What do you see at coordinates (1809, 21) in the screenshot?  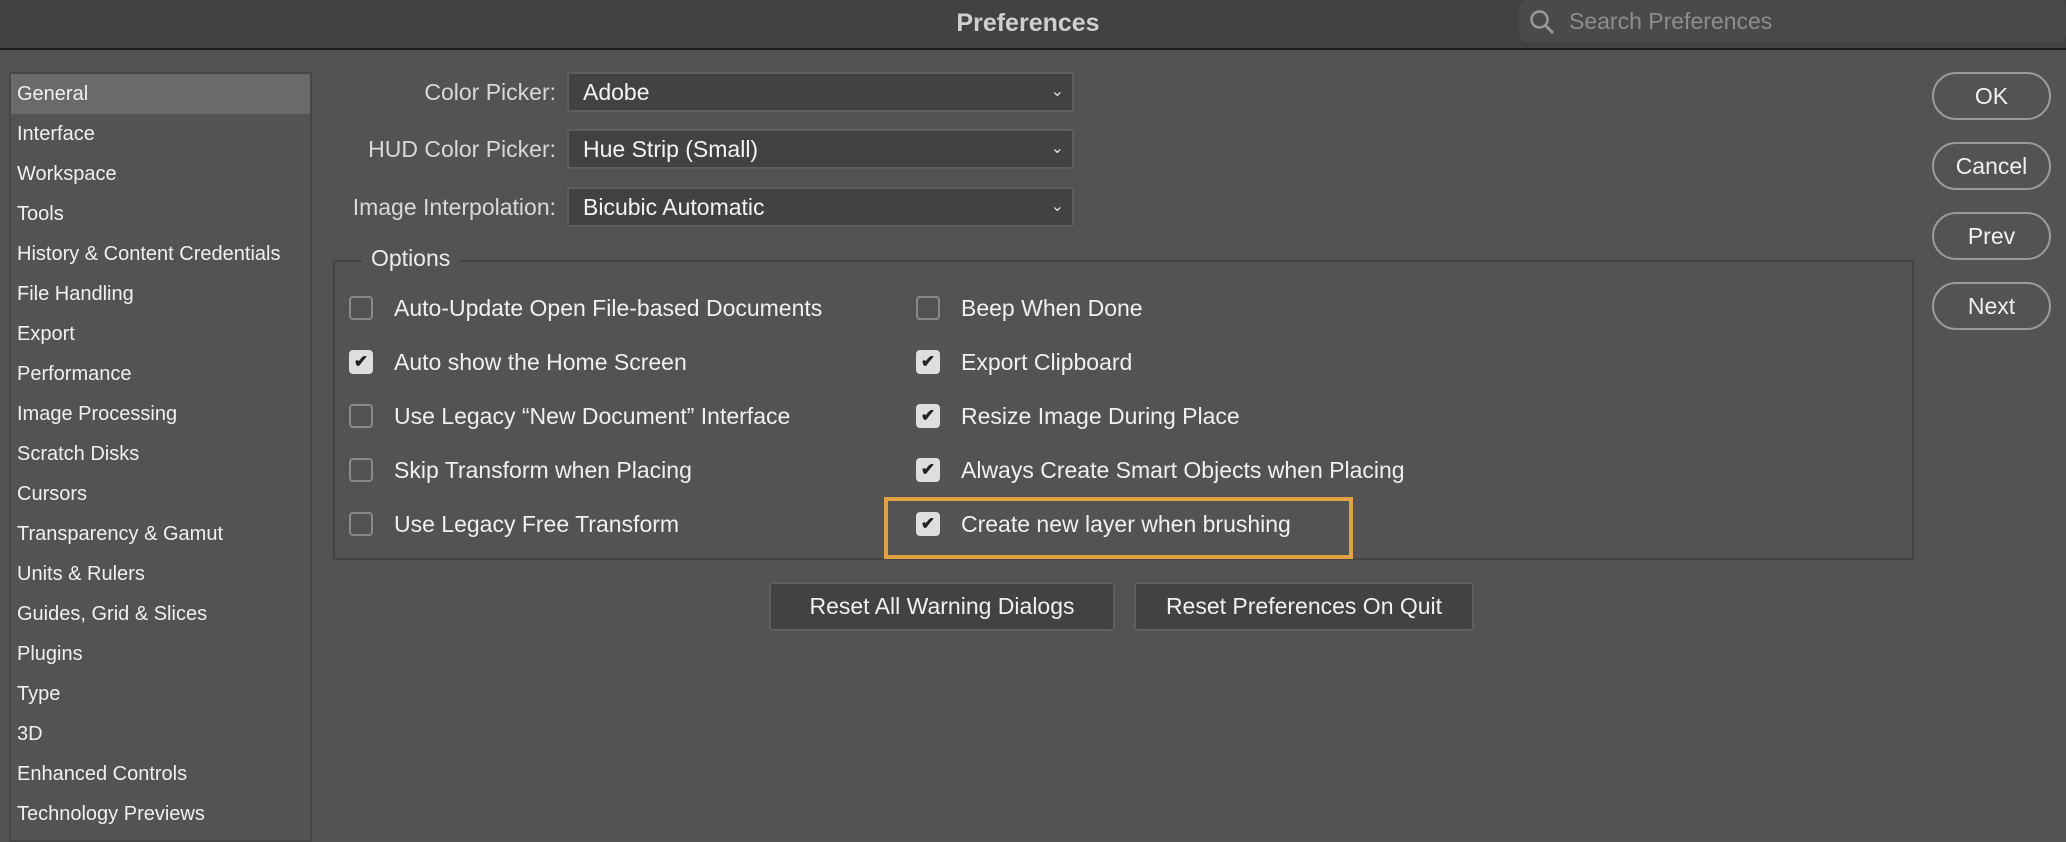 I see `search-input` at bounding box center [1809, 21].